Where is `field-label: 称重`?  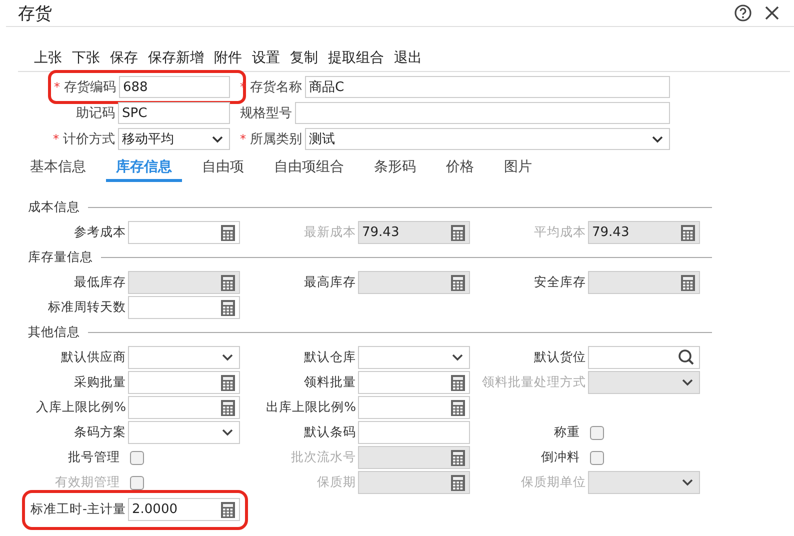 field-label: 称重 is located at coordinates (567, 432).